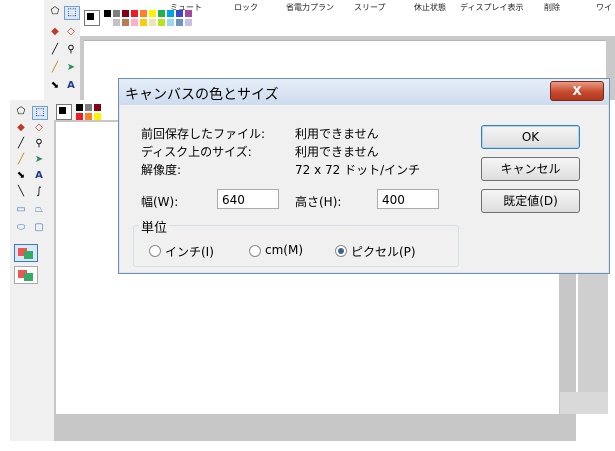 The image size is (615, 451). What do you see at coordinates (284, 250) in the screenshot?
I see `unit-cm-label: cm(M)` at bounding box center [284, 250].